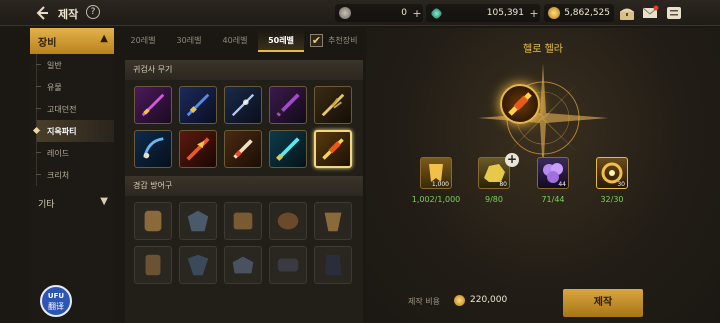 Image resolution: width=720 pixels, height=323 pixels. What do you see at coordinates (562, 184) in the screenshot?
I see `material-qty: 44` at bounding box center [562, 184].